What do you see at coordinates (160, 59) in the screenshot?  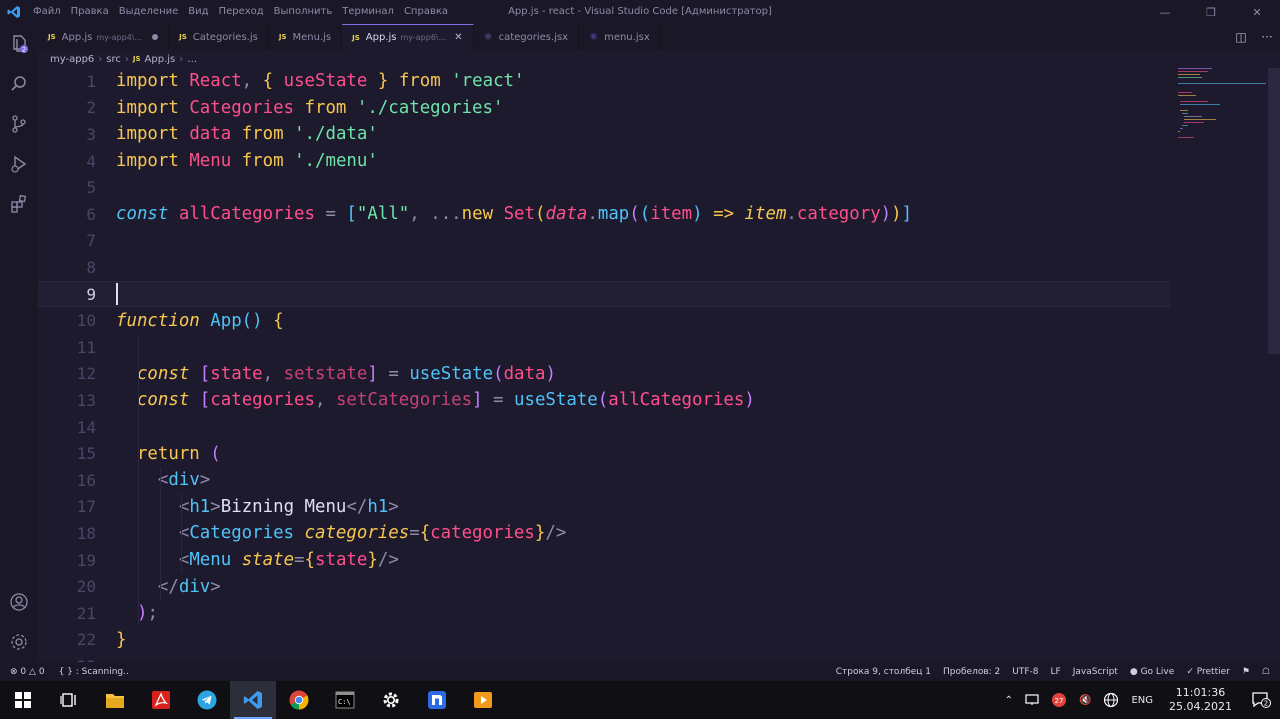 I see `breadcrumb-file: App.js` at bounding box center [160, 59].